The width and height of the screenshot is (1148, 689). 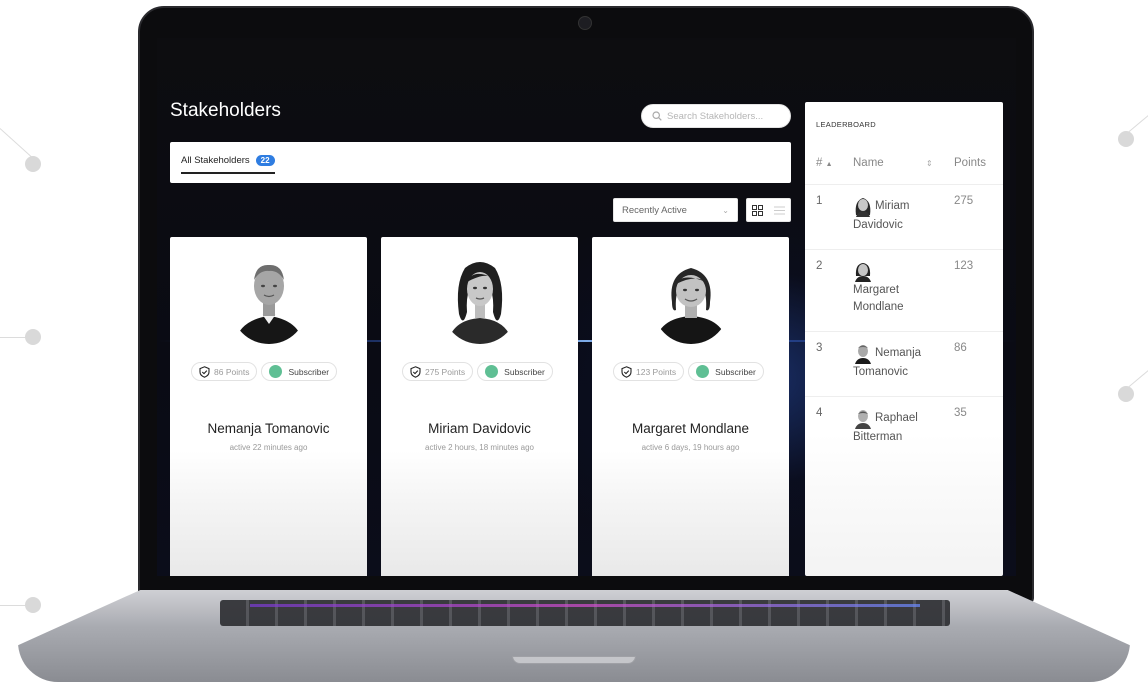 What do you see at coordinates (690, 428) in the screenshot?
I see `card-name: Margaret Mondlane` at bounding box center [690, 428].